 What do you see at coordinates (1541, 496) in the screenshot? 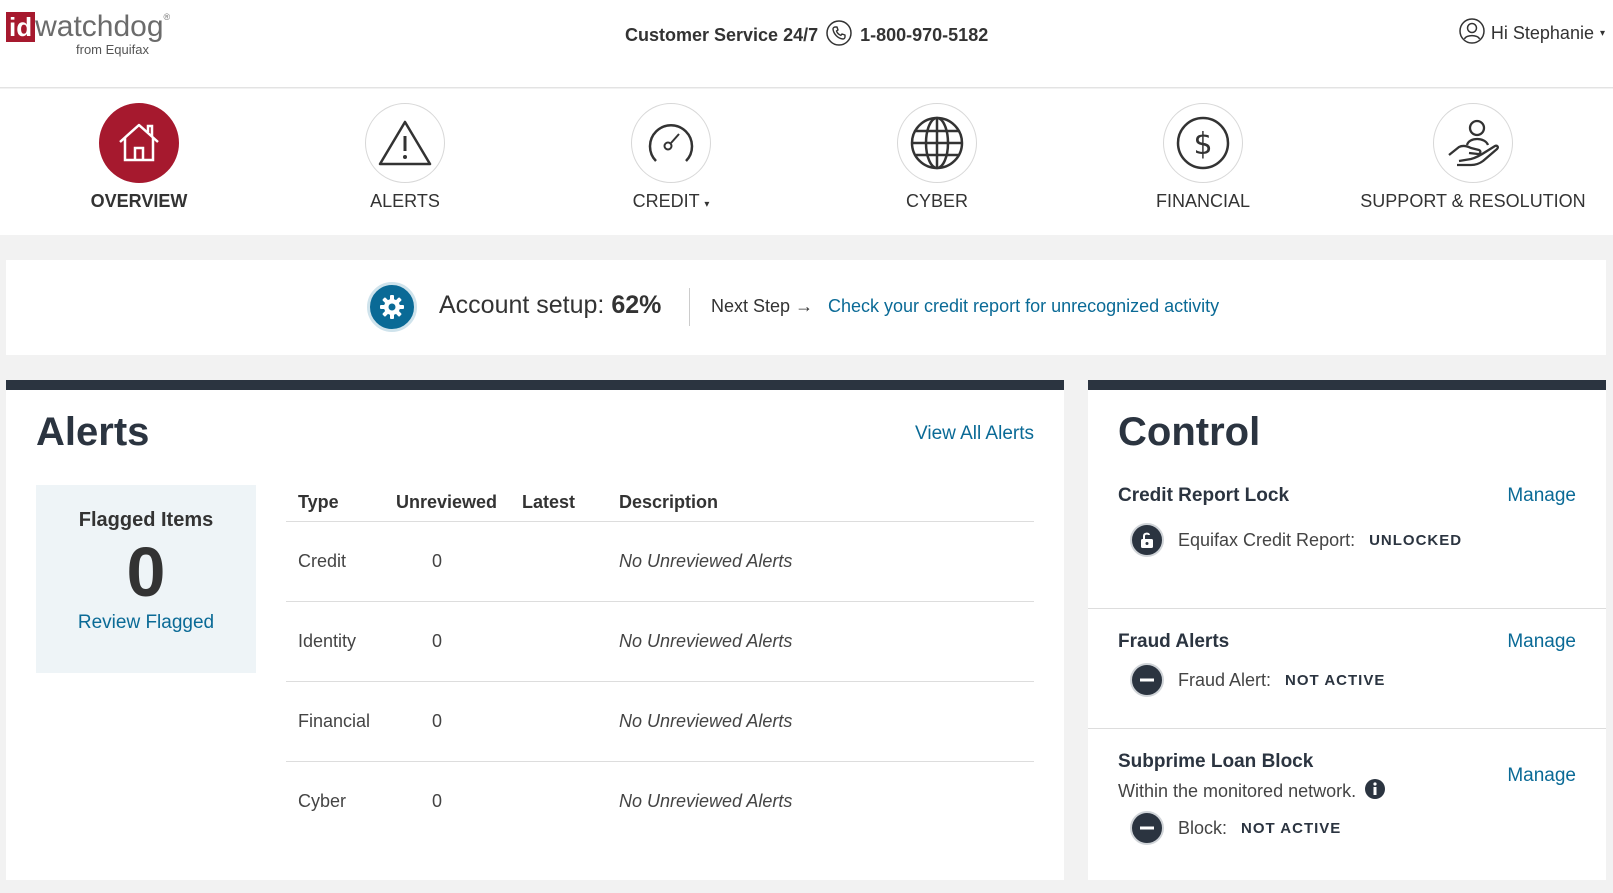
I see `manage-credit-lock-link: Manage` at bounding box center [1541, 496].